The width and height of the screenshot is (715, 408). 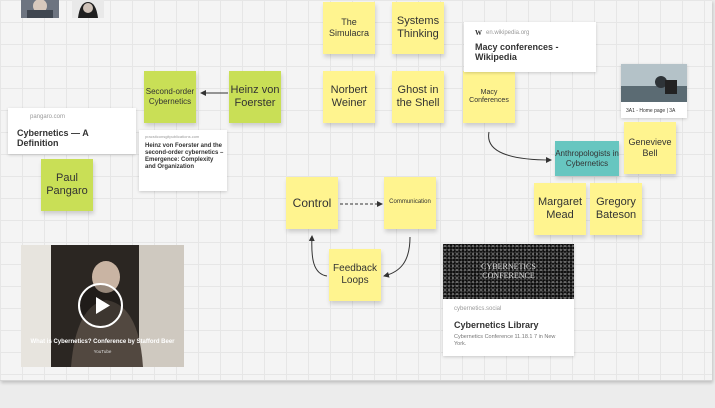 I want to click on card-image-text: CYBERNETICS CONFERENCE, so click(x=508, y=270).